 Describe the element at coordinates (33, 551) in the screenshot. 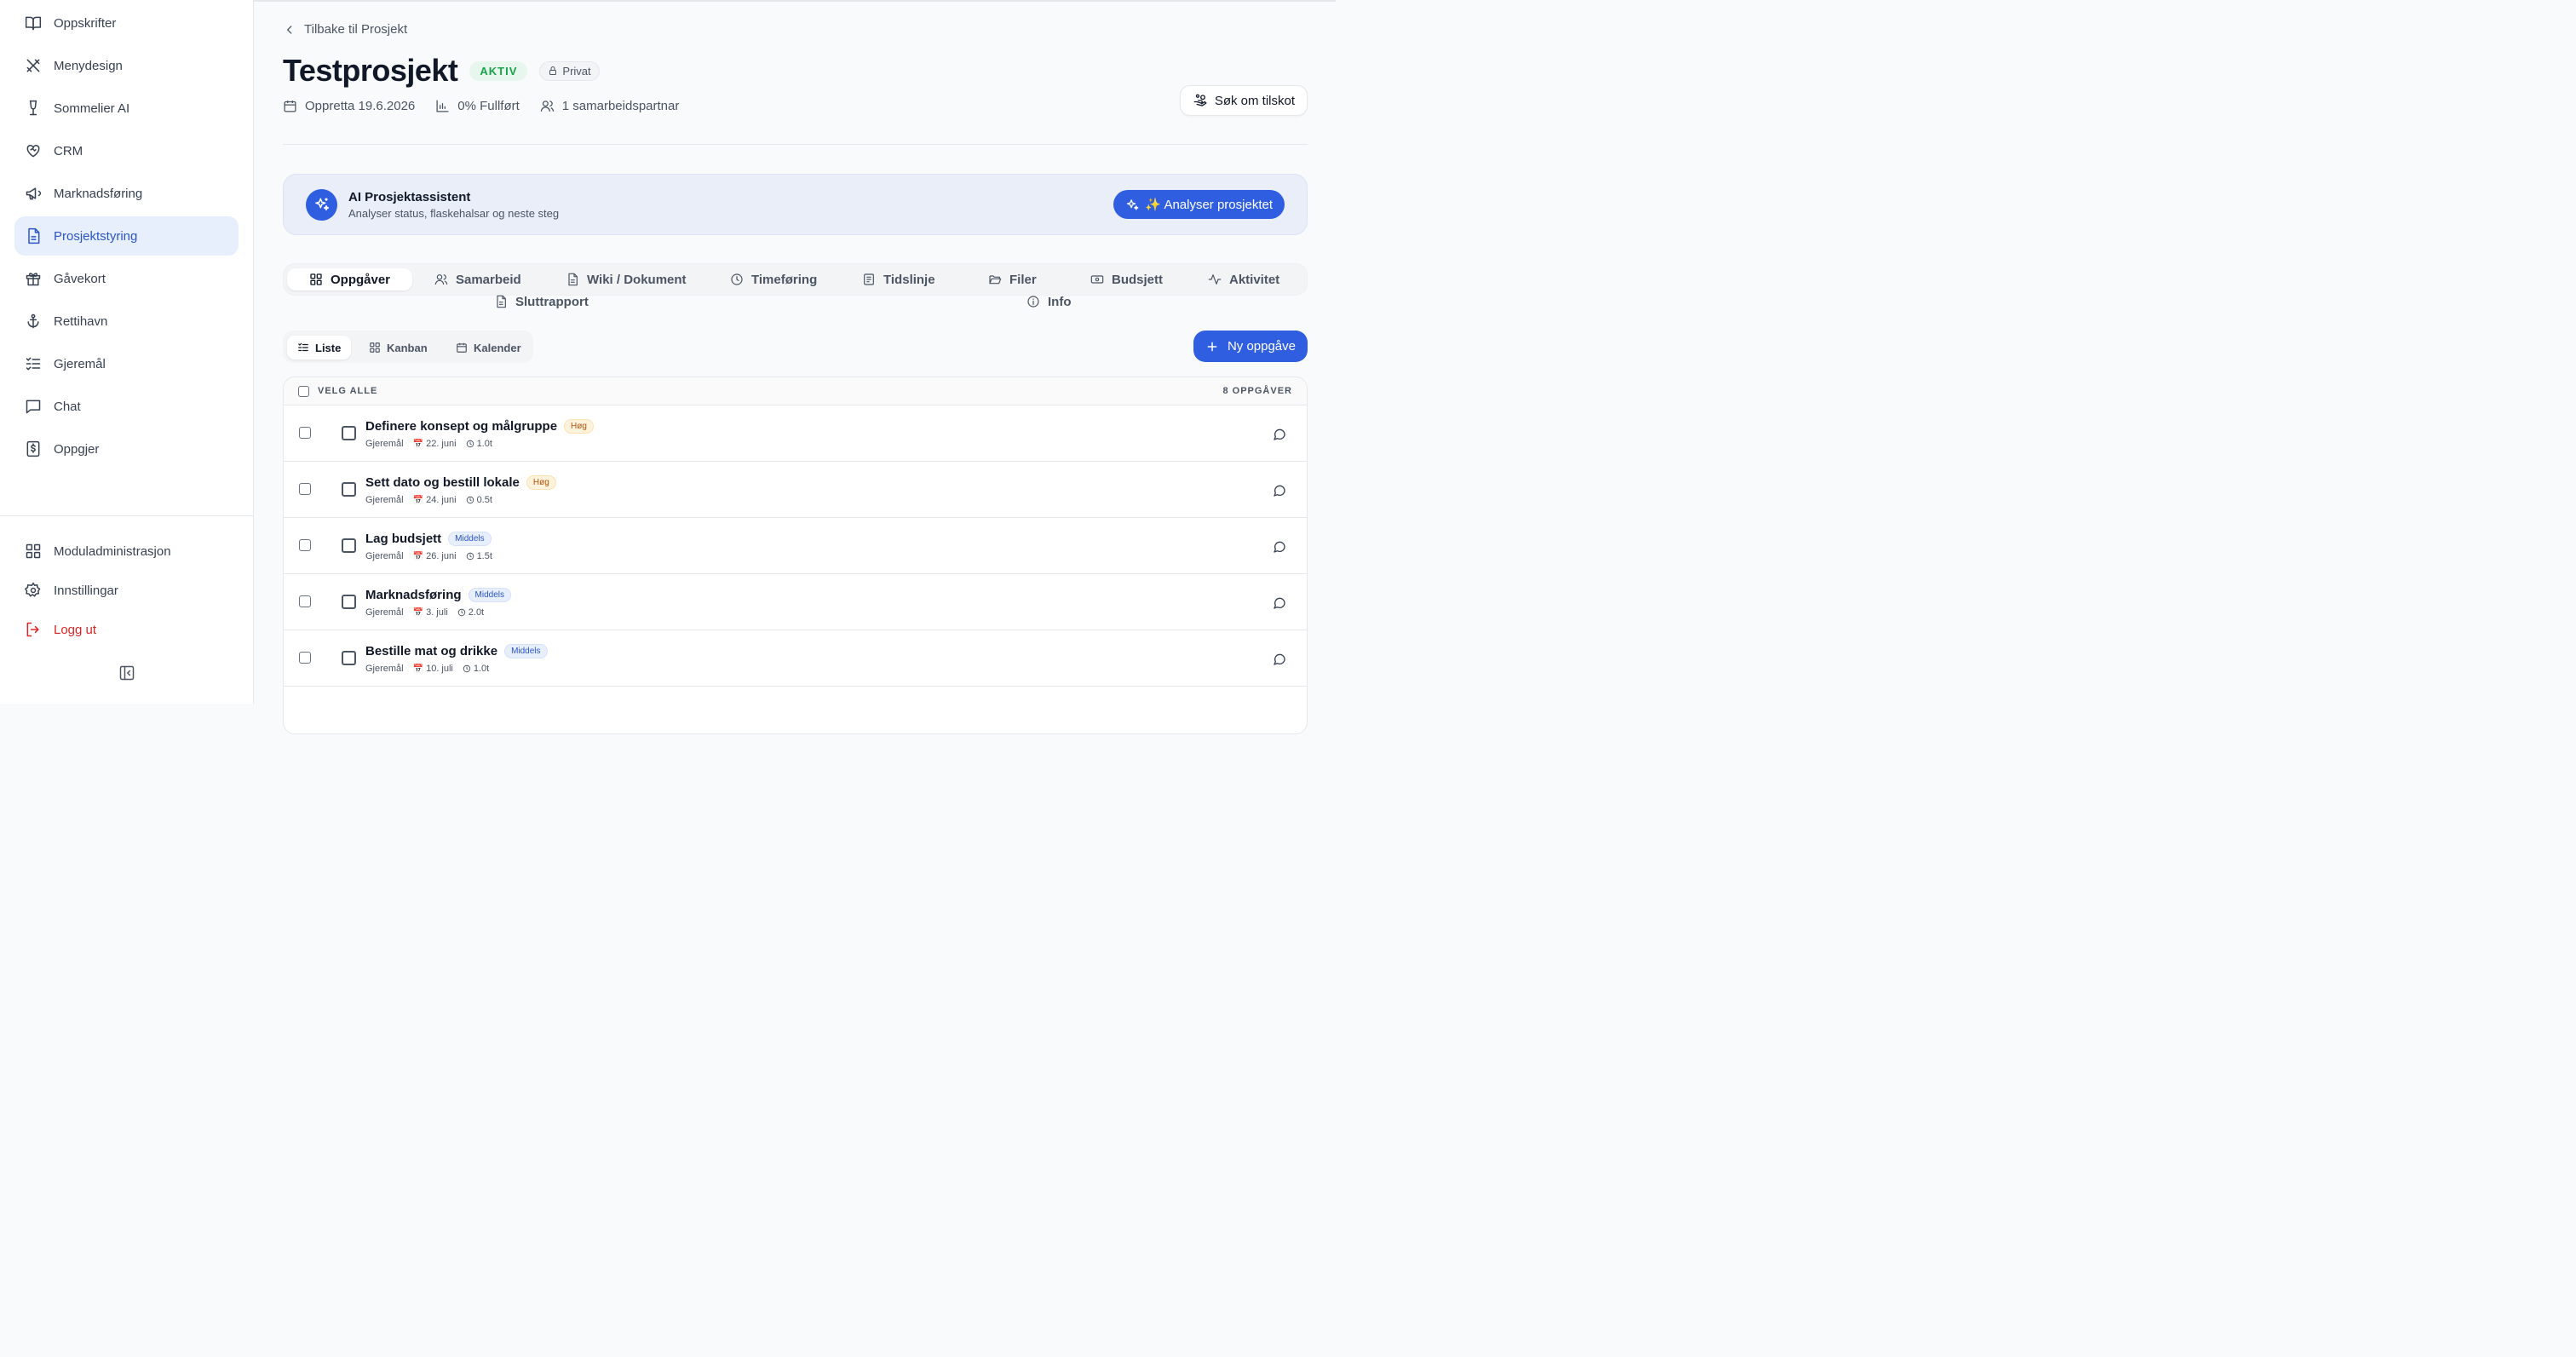

I see `grid-icon` at that location.